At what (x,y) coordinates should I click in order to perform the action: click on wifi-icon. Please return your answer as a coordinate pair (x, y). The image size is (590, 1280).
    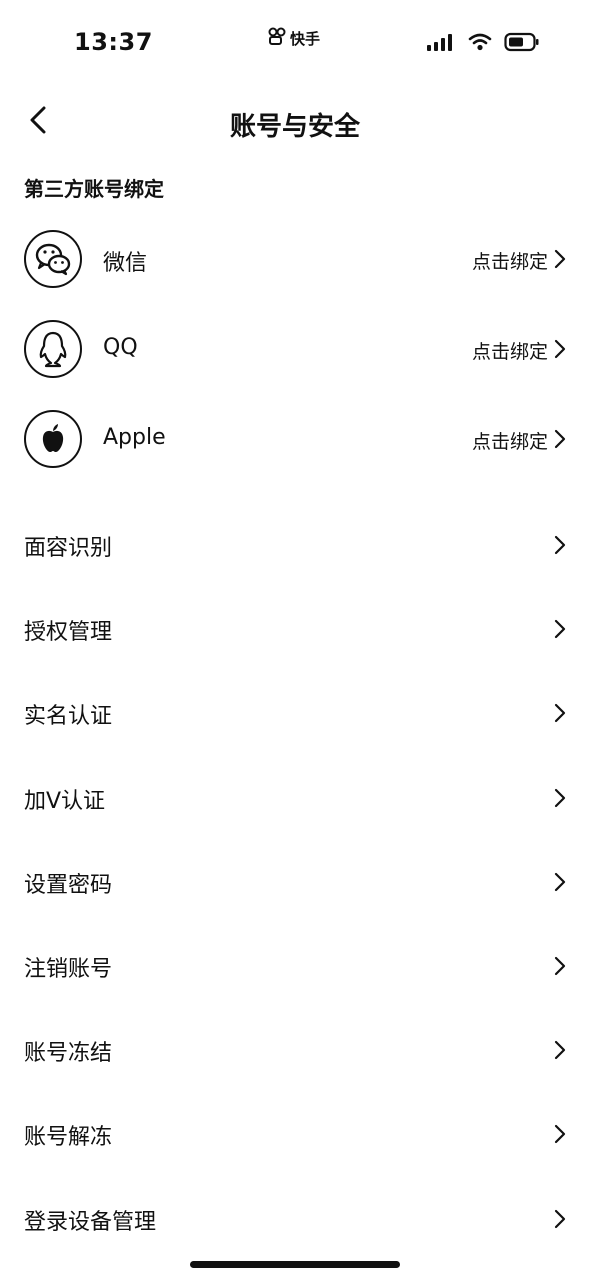
    Looking at the image, I should click on (480, 44).